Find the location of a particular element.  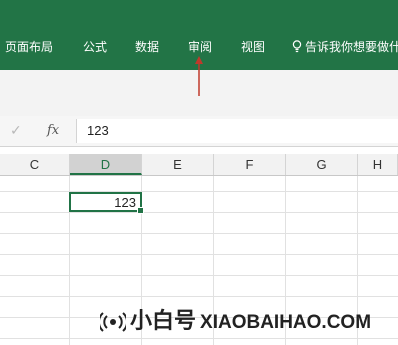

column-header-e: E is located at coordinates (178, 164).